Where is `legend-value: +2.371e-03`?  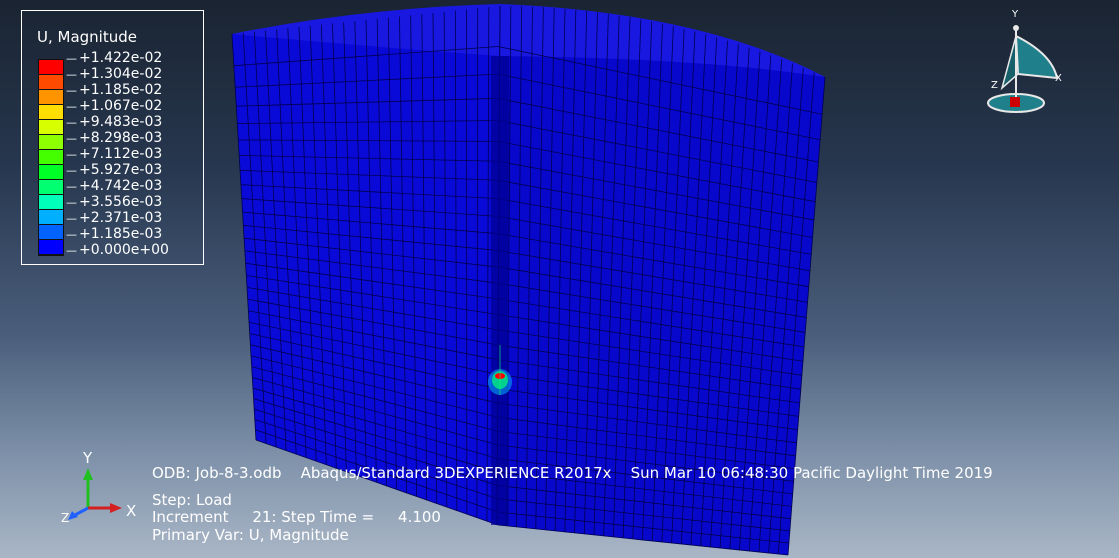
legend-value: +2.371e-03 is located at coordinates (117, 218).